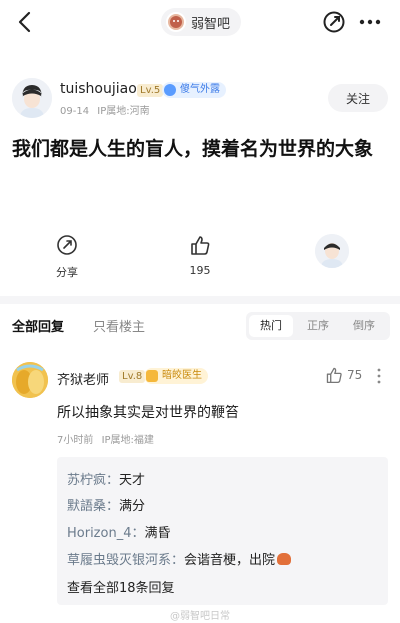  Describe the element at coordinates (98, 89) in the screenshot. I see `author-name: tuishoujiao` at that location.